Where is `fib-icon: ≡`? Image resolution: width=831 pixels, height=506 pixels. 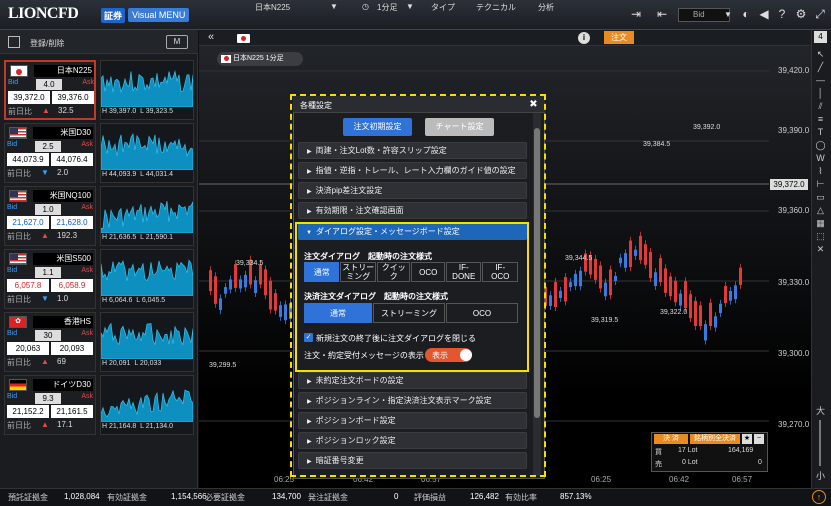
fib-icon: ≡ is located at coordinates (820, 119).